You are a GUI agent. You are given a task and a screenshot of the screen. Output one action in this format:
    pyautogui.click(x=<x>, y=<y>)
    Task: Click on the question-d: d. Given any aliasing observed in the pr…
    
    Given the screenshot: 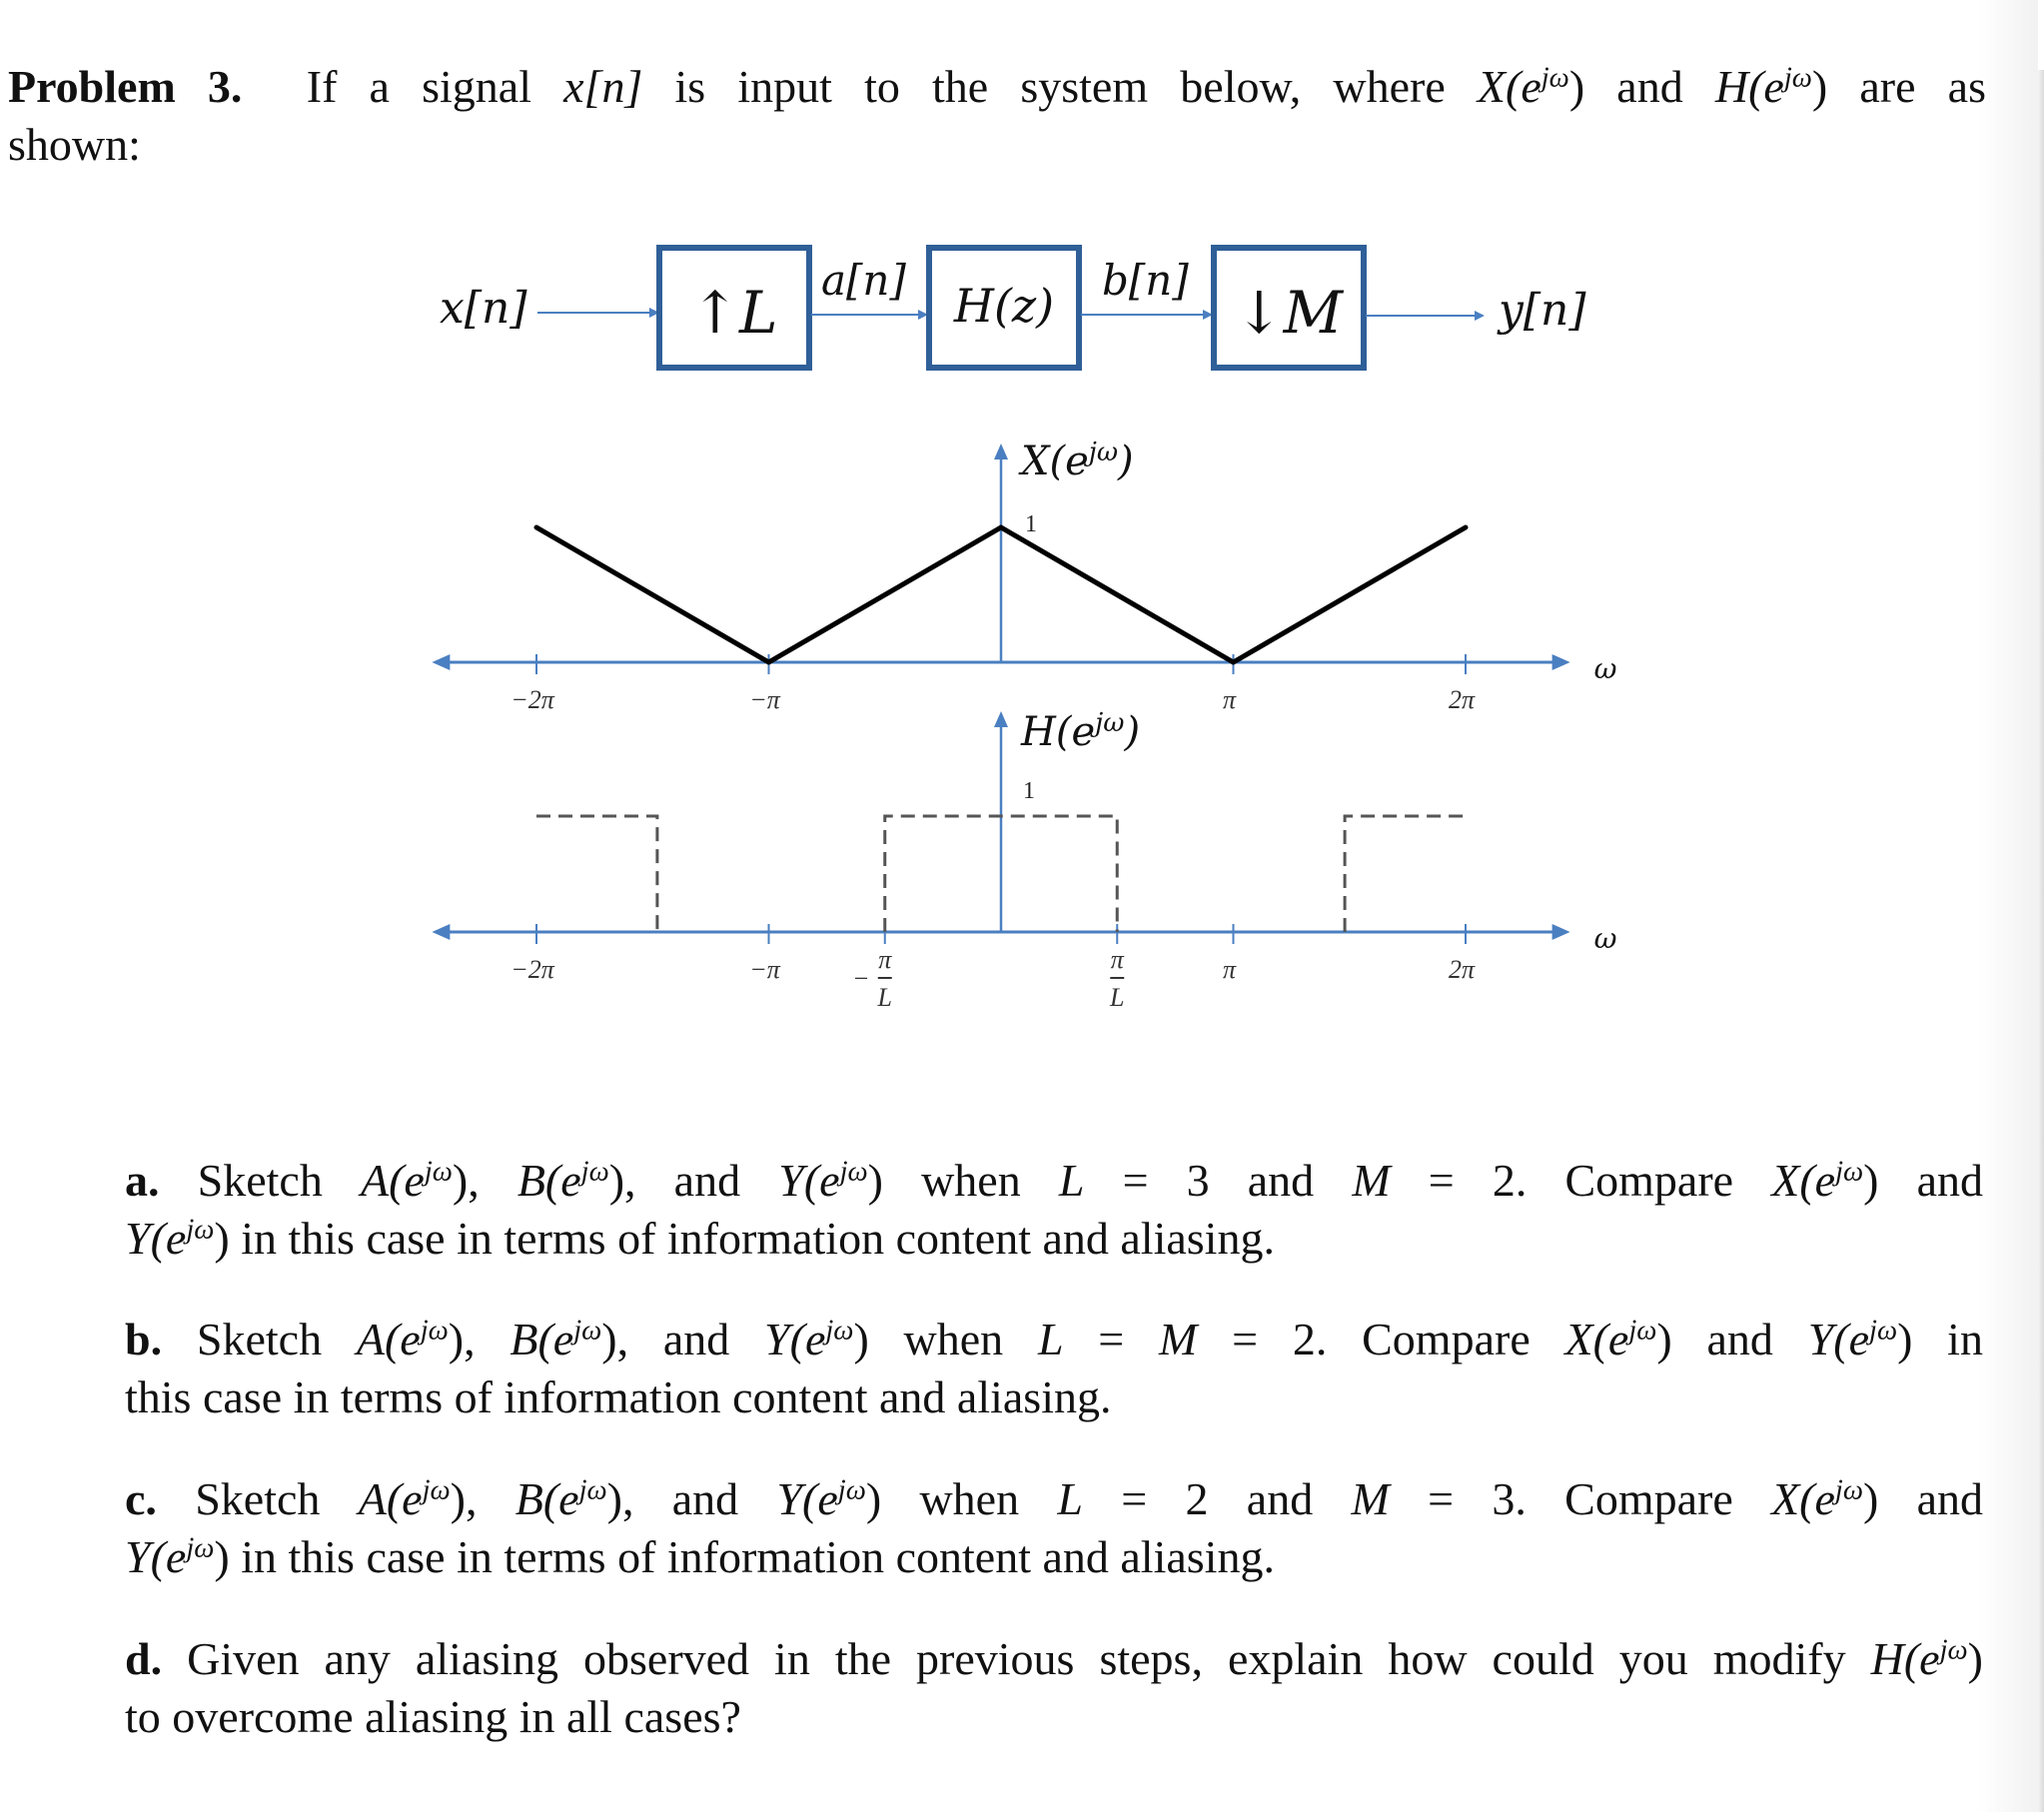 What is the action you would take?
    pyautogui.click(x=1054, y=1688)
    